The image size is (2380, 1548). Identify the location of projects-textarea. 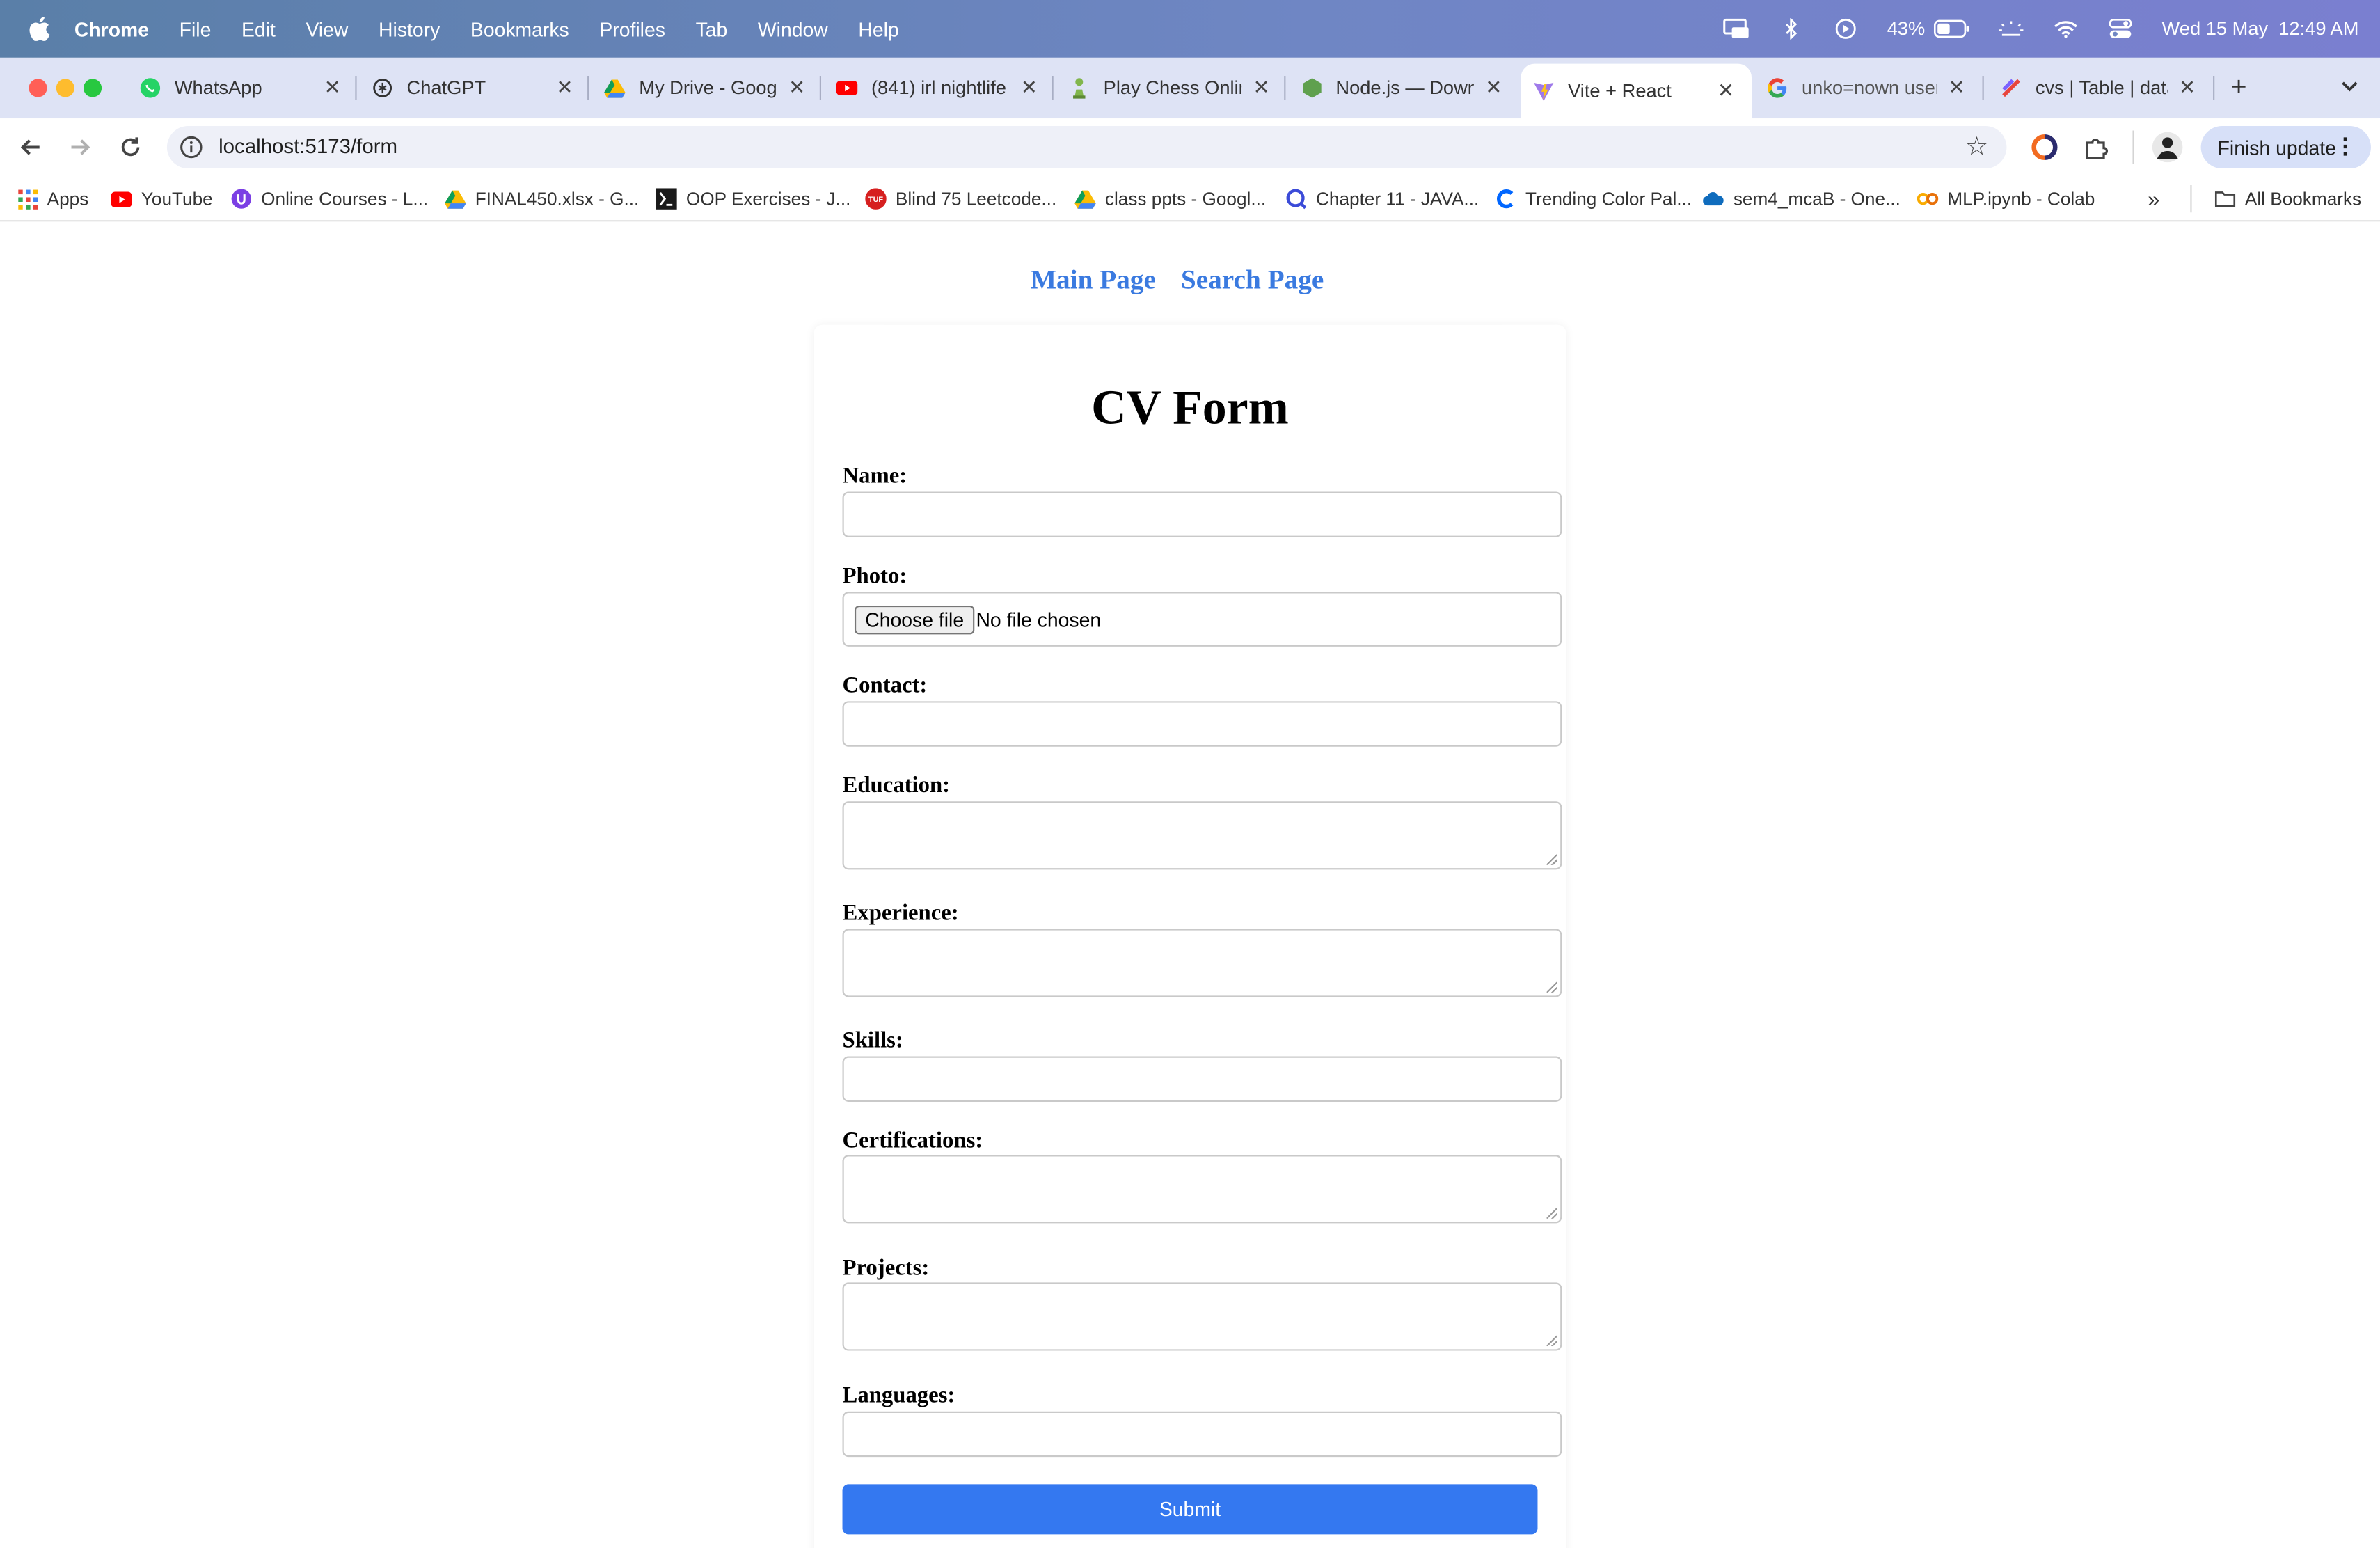
(1202, 1316).